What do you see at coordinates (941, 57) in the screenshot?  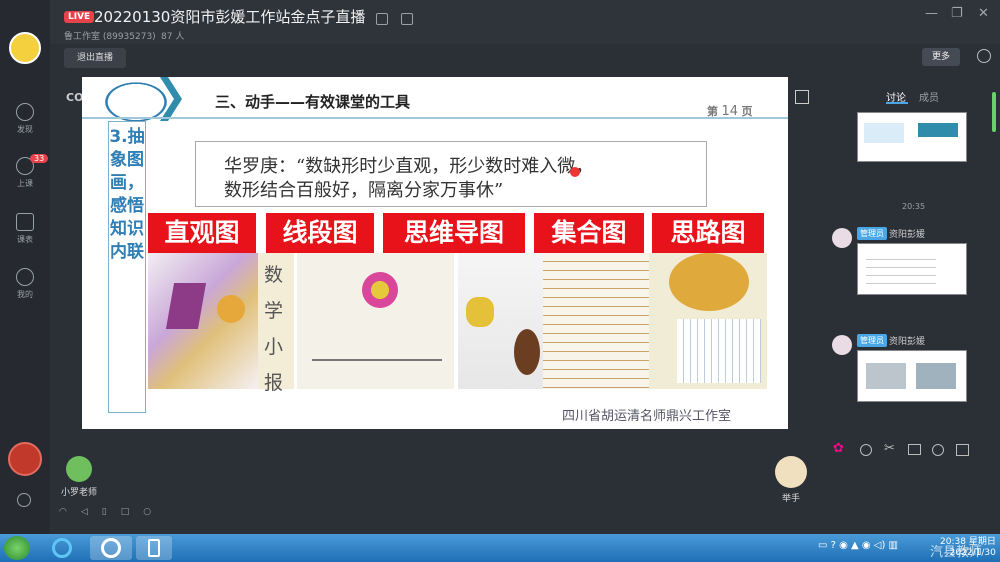 I see `more-button: 更多` at bounding box center [941, 57].